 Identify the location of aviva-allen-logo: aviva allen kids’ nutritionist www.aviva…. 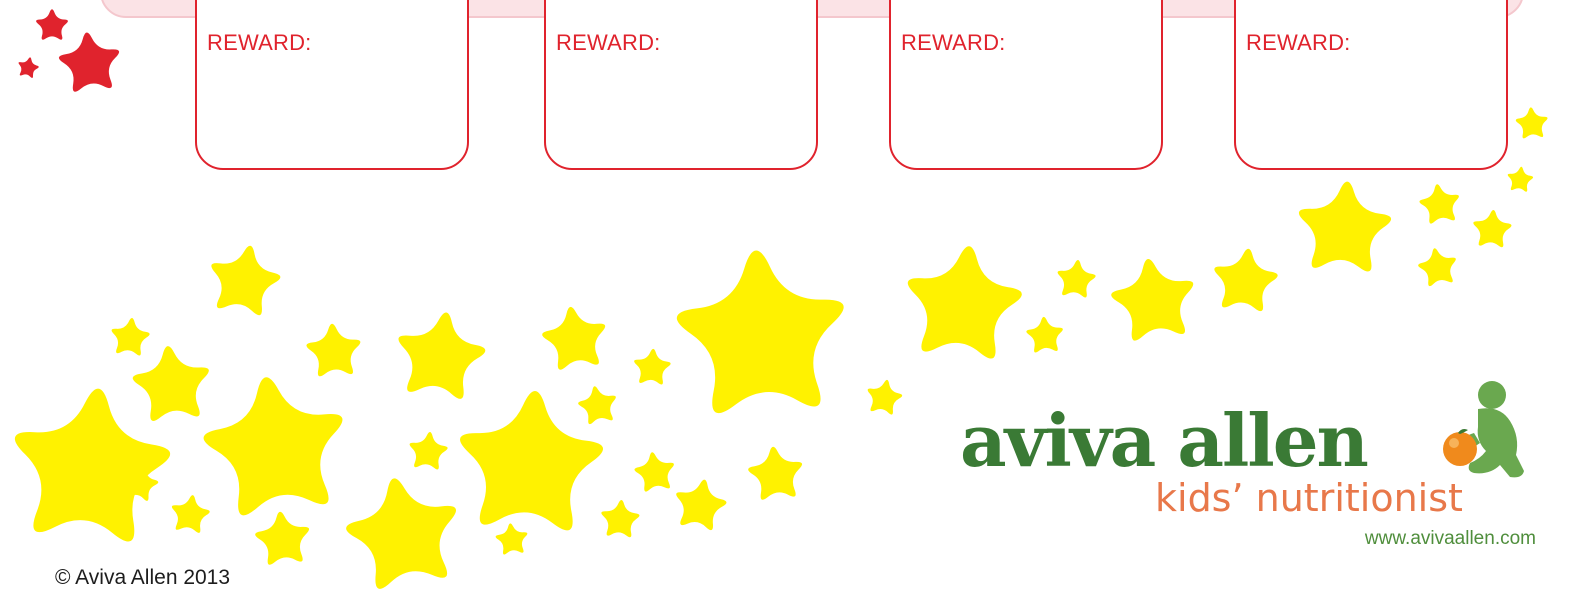
(1260, 473).